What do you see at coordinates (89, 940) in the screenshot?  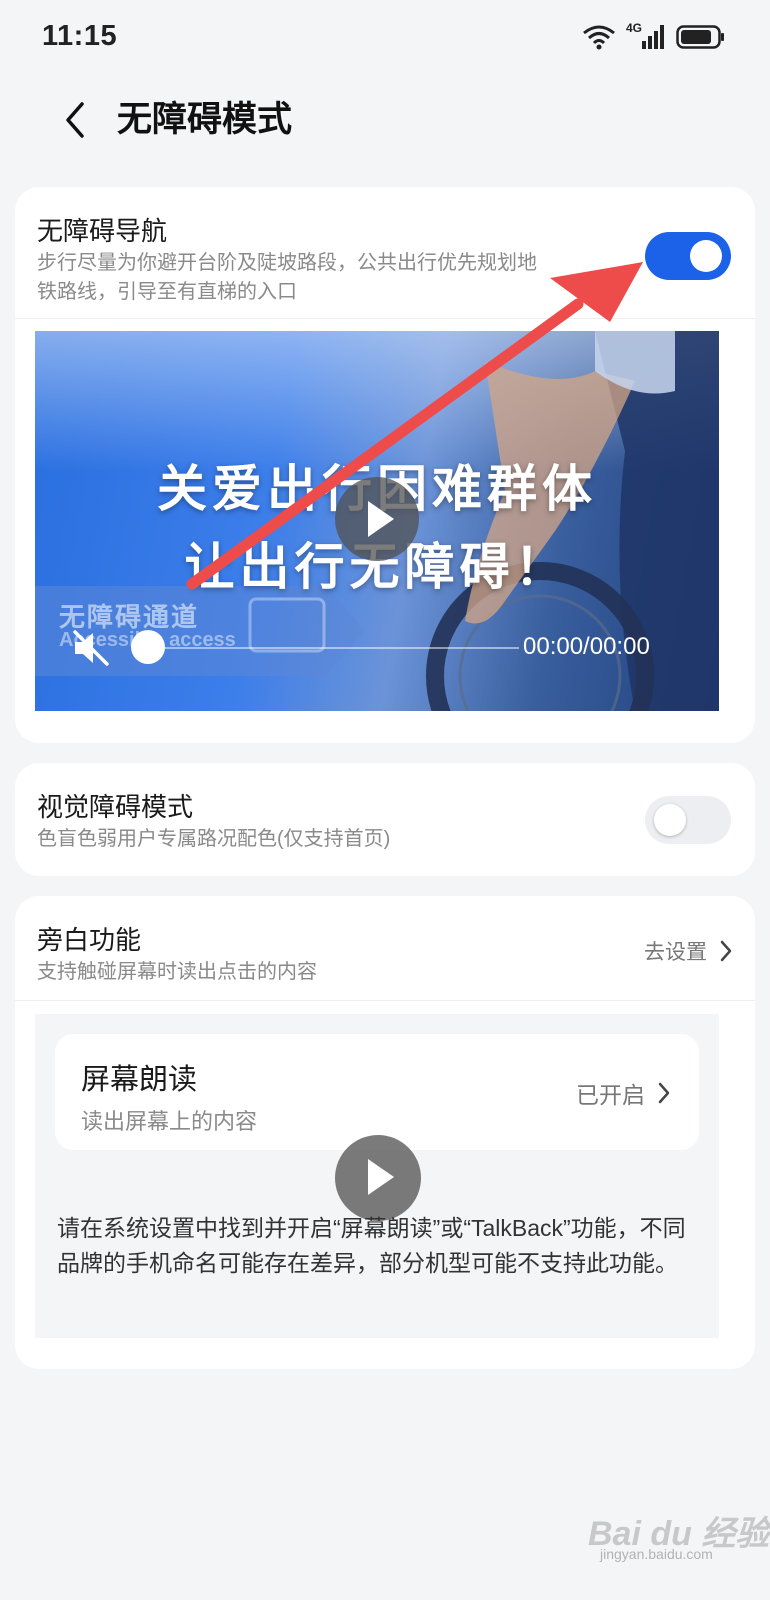 I see `narration-title: 旁白功能` at bounding box center [89, 940].